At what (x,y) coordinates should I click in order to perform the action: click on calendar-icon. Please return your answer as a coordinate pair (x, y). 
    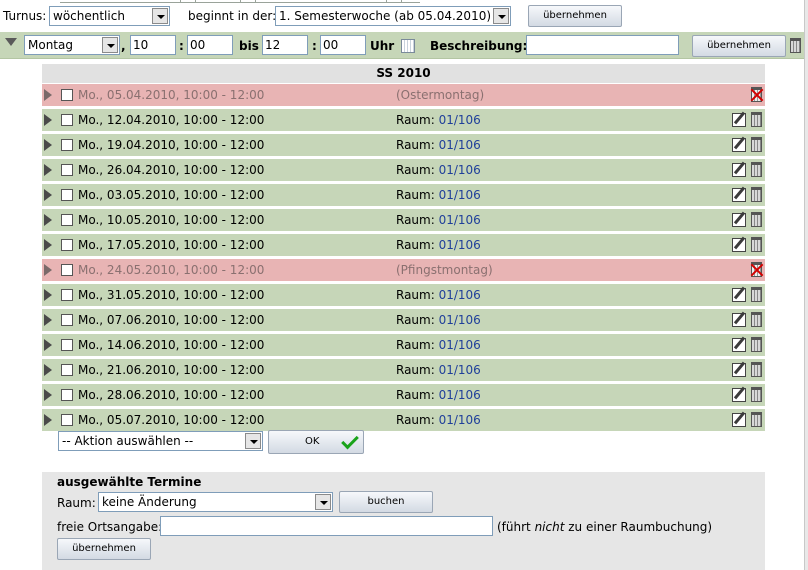
    Looking at the image, I should click on (408, 46).